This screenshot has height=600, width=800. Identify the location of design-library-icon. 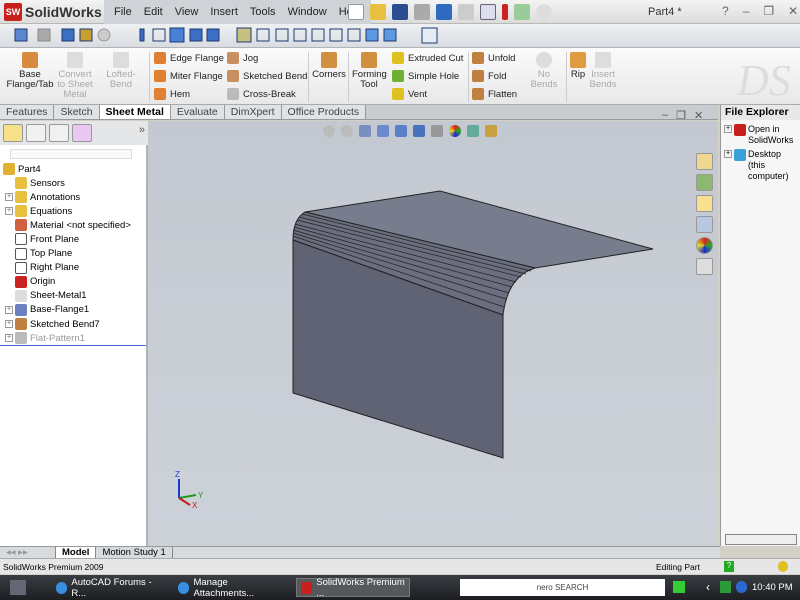
(704, 182).